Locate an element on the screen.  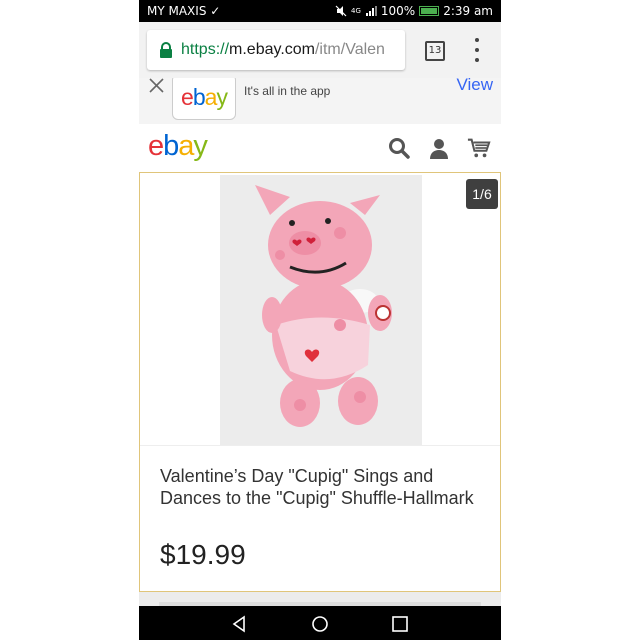
recents-icon is located at coordinates (400, 624).